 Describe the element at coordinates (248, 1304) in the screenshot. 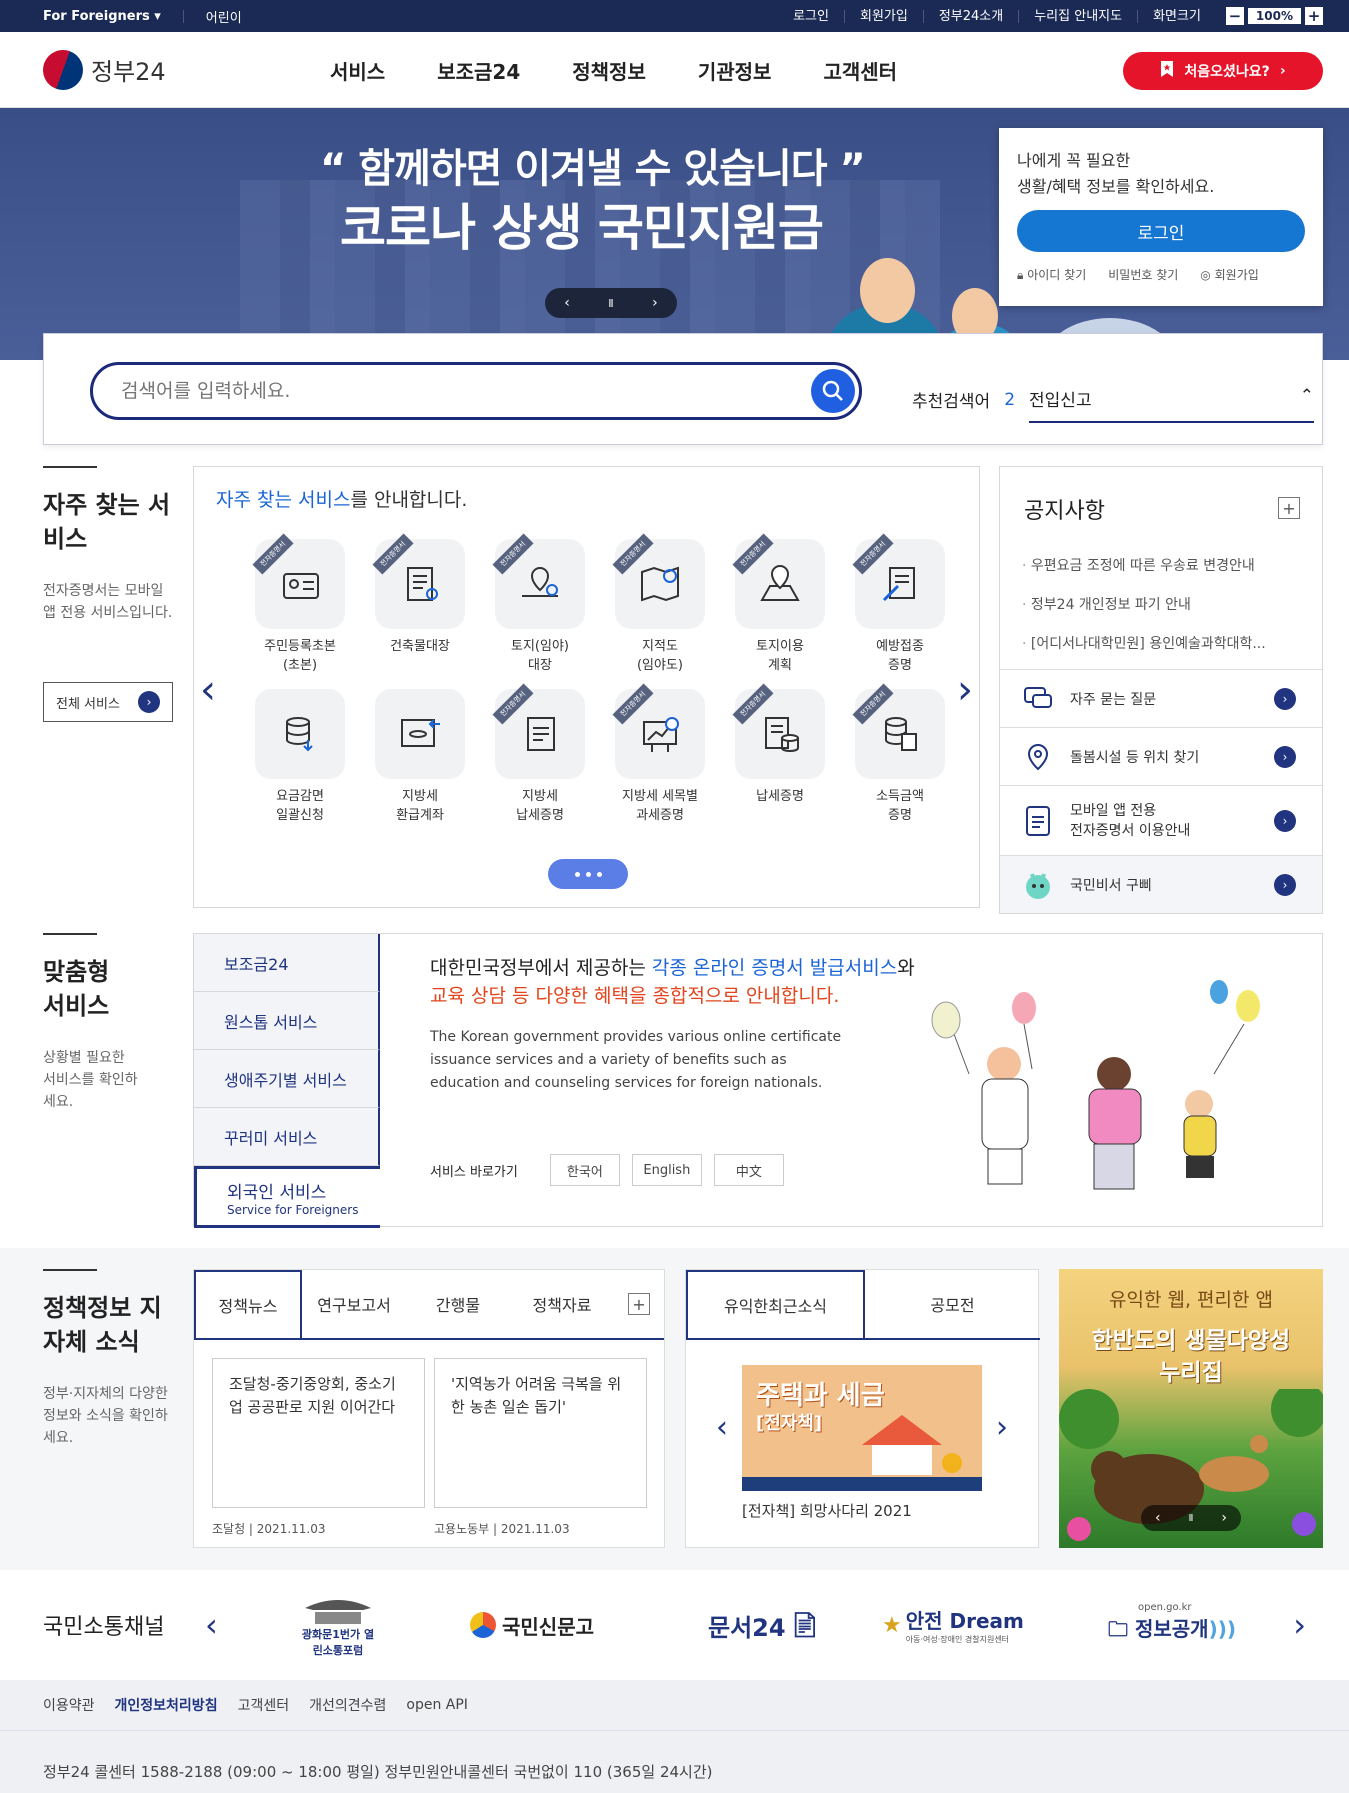

I see `tab-policy-news: 정책뉴스` at that location.